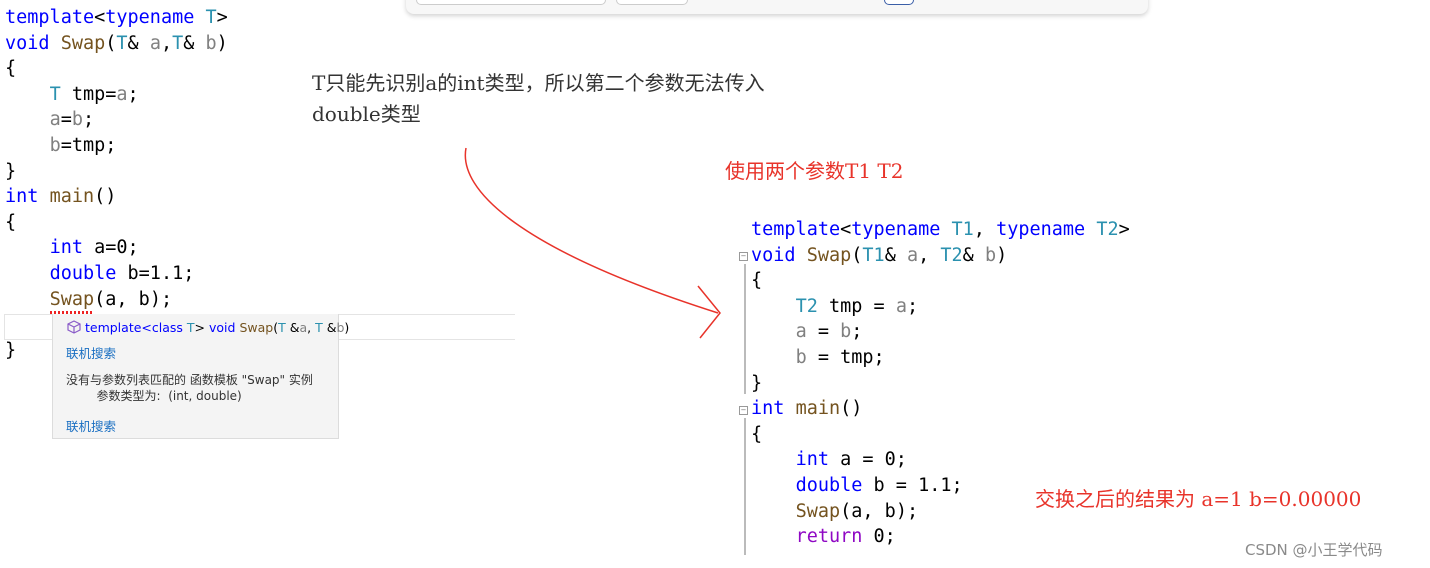  What do you see at coordinates (829, 485) in the screenshot?
I see `code-token: double` at bounding box center [829, 485].